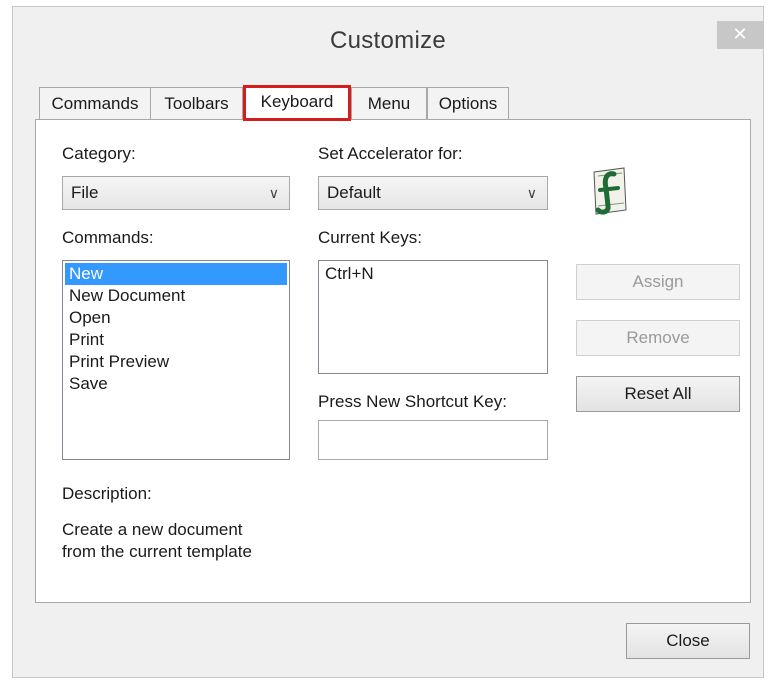 The image size is (774, 686). I want to click on tab-options: Options, so click(468, 103).